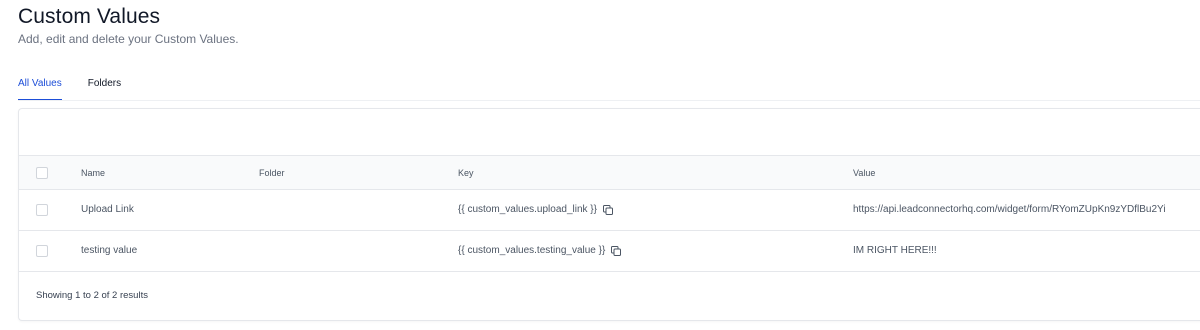  I want to click on column-header-key: Key, so click(466, 173).